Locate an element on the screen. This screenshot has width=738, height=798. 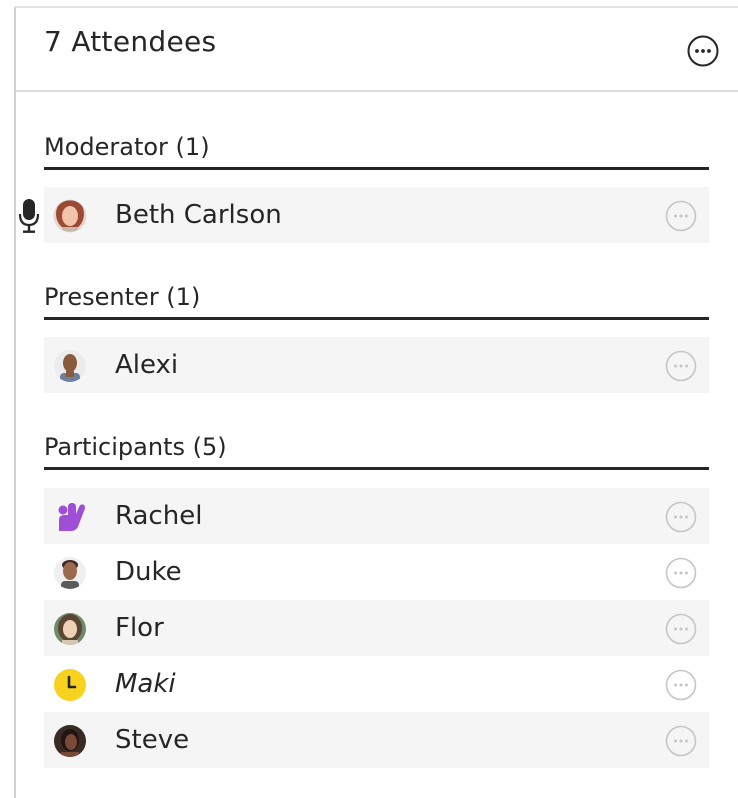
attendee-row-maki: Maki is located at coordinates (376, 684).